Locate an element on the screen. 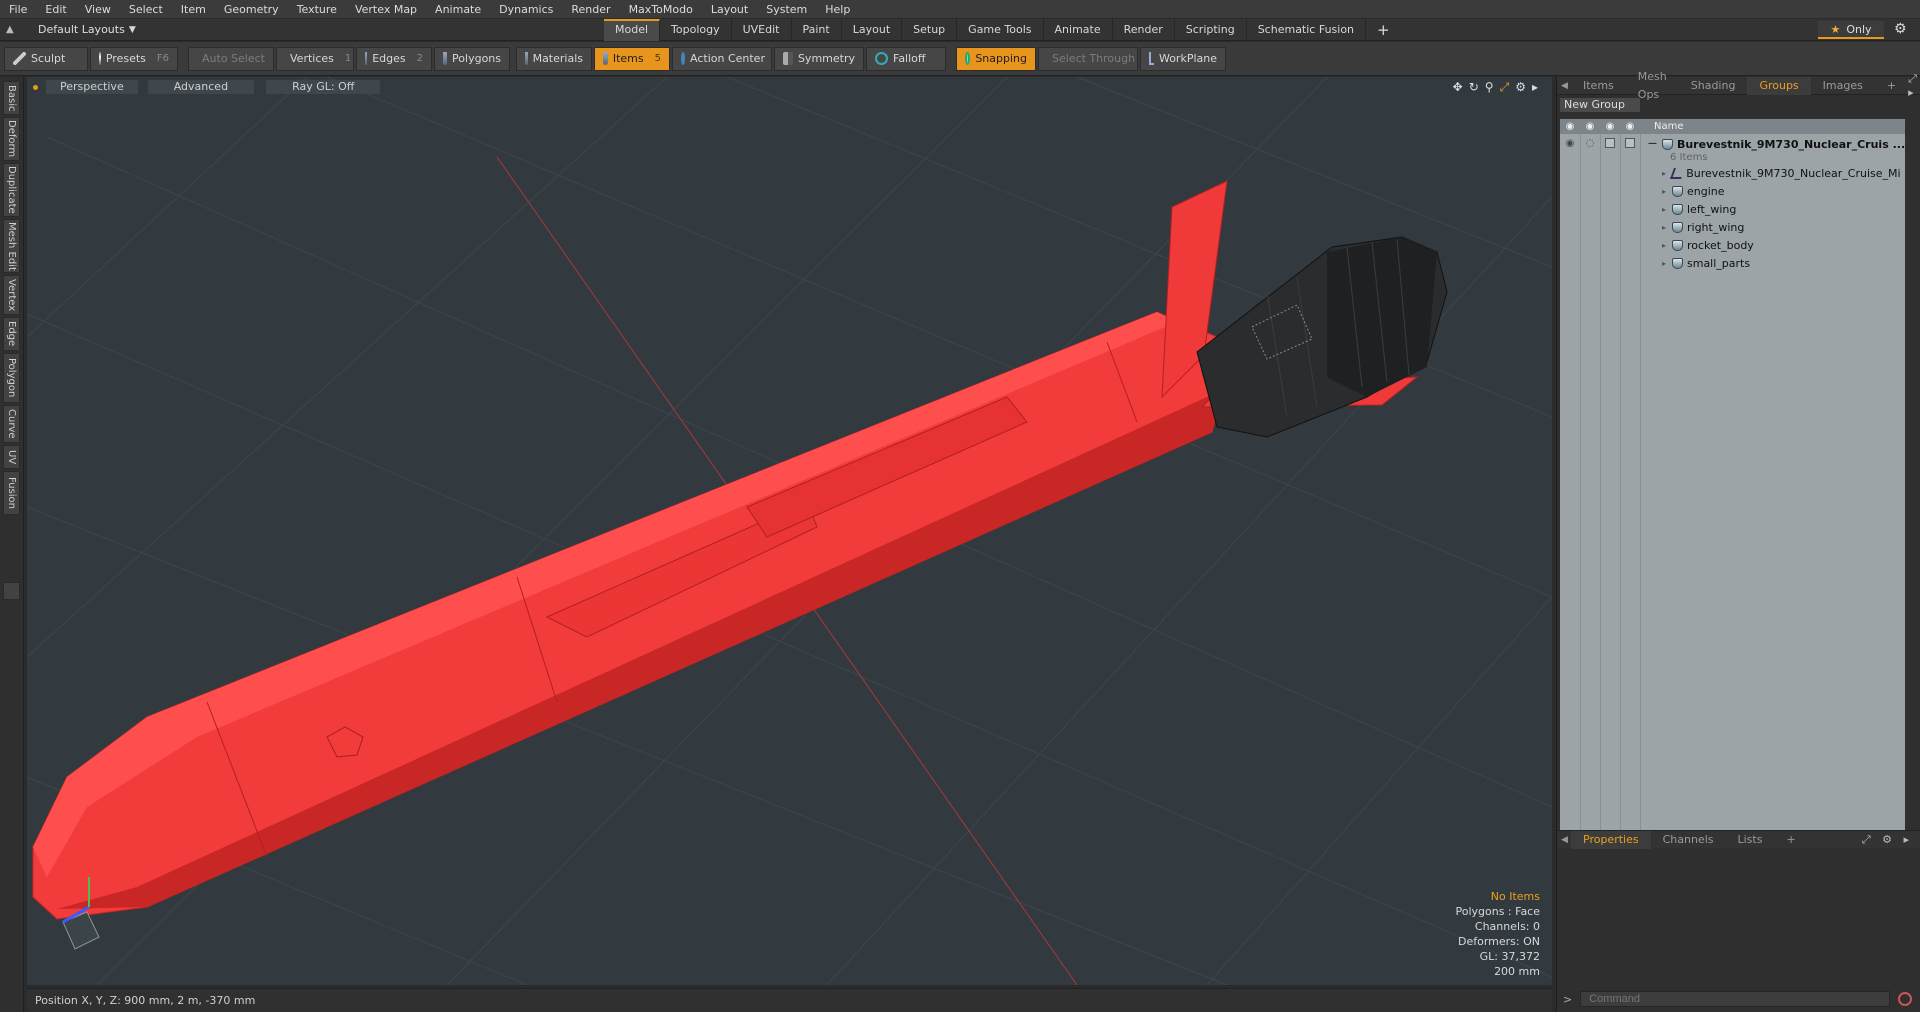  tab-layout: Layout is located at coordinates (872, 30).